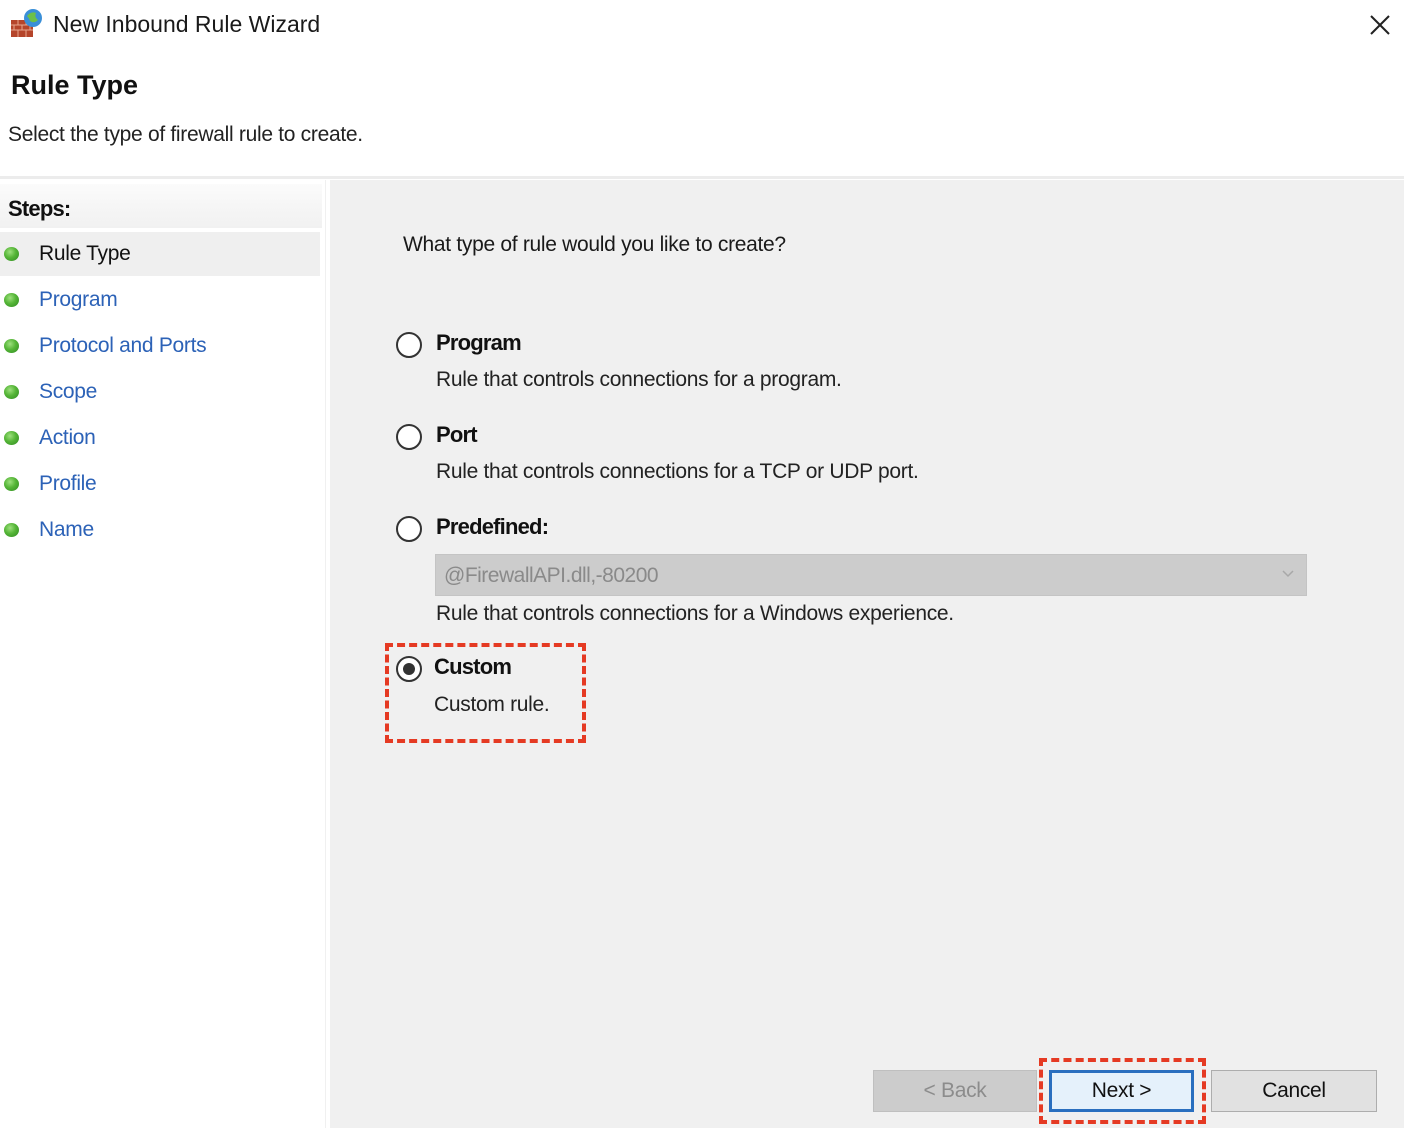 This screenshot has width=1404, height=1128. Describe the element at coordinates (187, 24) in the screenshot. I see `window-title: New Inbound Rule Wizard` at that location.